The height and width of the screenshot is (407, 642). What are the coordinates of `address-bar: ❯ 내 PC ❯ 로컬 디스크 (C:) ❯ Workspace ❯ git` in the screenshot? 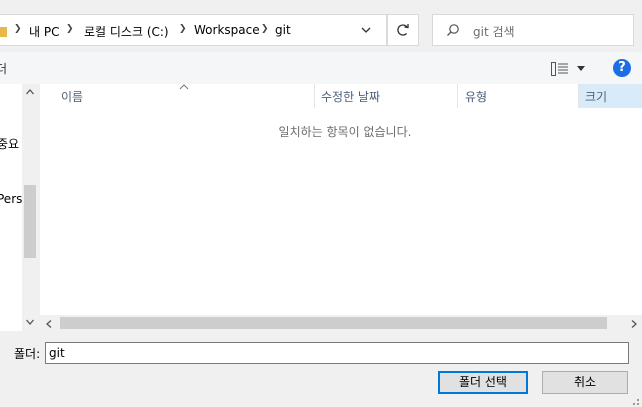 It's located at (193, 30).